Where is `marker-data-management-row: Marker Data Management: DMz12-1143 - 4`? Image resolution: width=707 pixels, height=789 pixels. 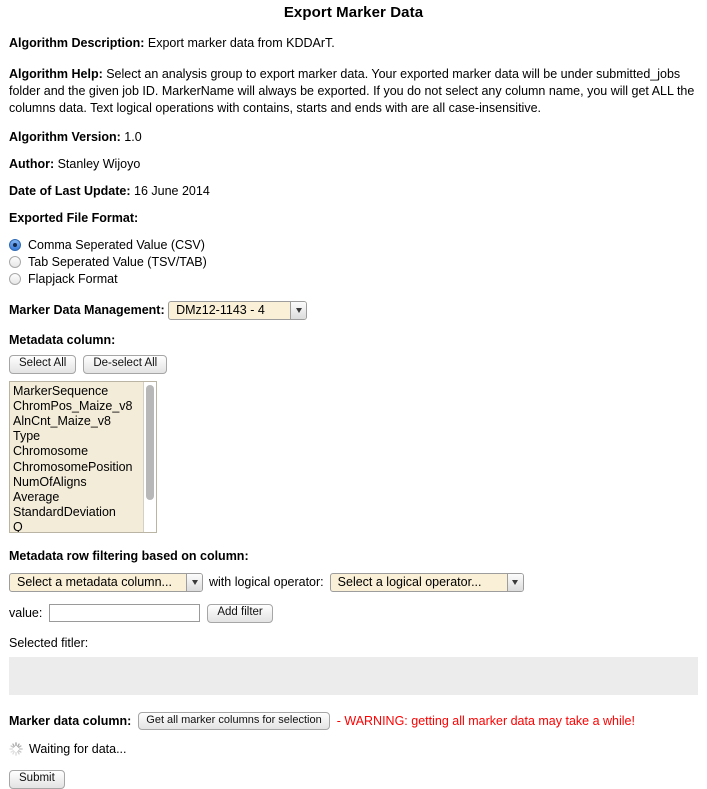
marker-data-management-row: Marker Data Management: DMz12-1143 - 4 is located at coordinates (353, 310).